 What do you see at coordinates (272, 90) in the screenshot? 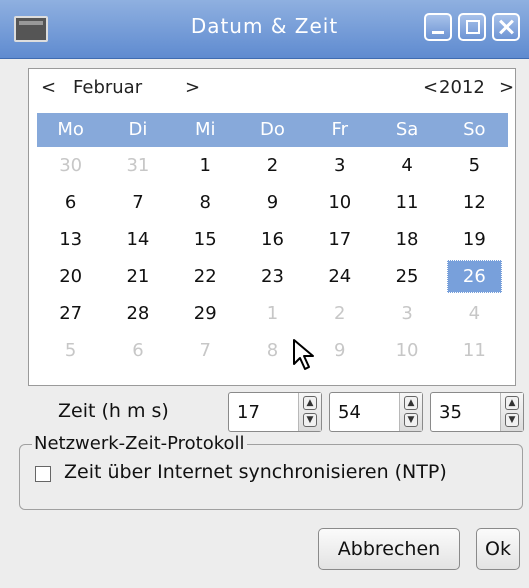
I see `calendar-nav: < Februar > < 2012 >` at bounding box center [272, 90].